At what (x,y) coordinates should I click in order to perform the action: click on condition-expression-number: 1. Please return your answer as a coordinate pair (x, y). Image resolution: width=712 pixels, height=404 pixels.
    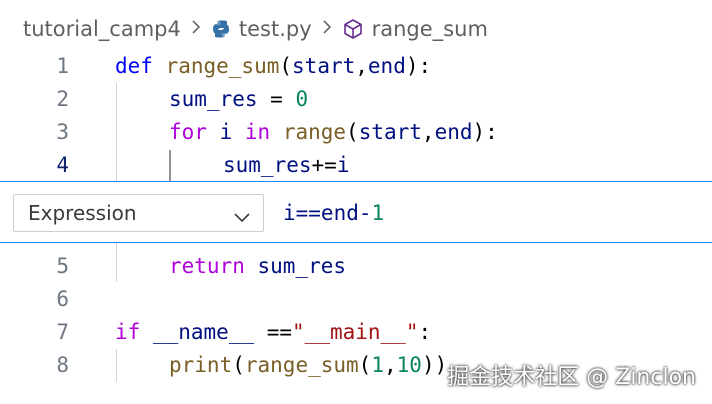
    Looking at the image, I should click on (378, 213).